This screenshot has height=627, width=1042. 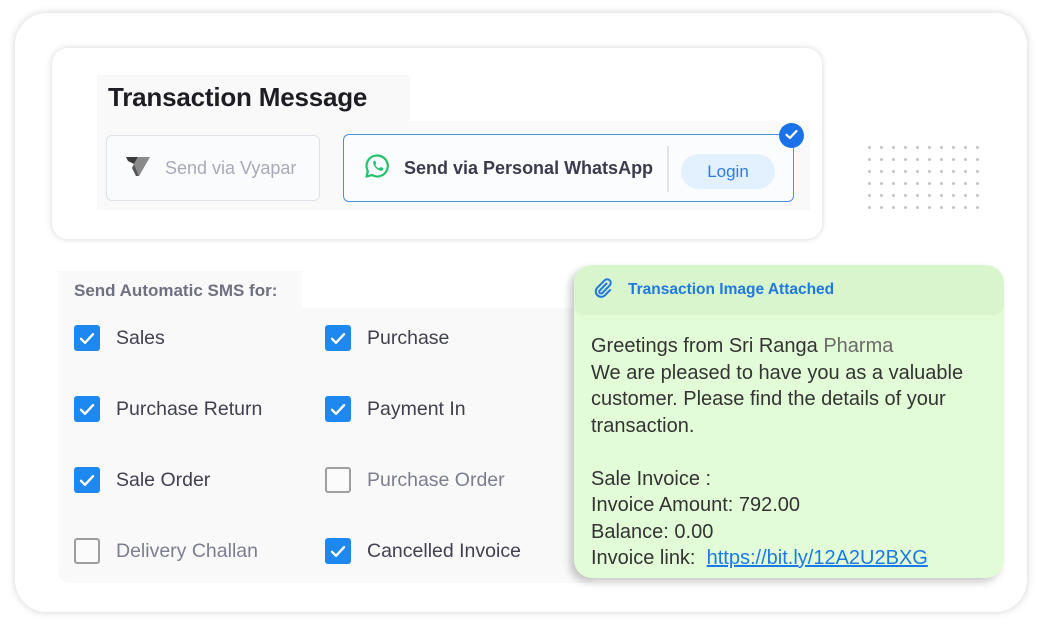 I want to click on paperclip-icon, so click(x=603, y=290).